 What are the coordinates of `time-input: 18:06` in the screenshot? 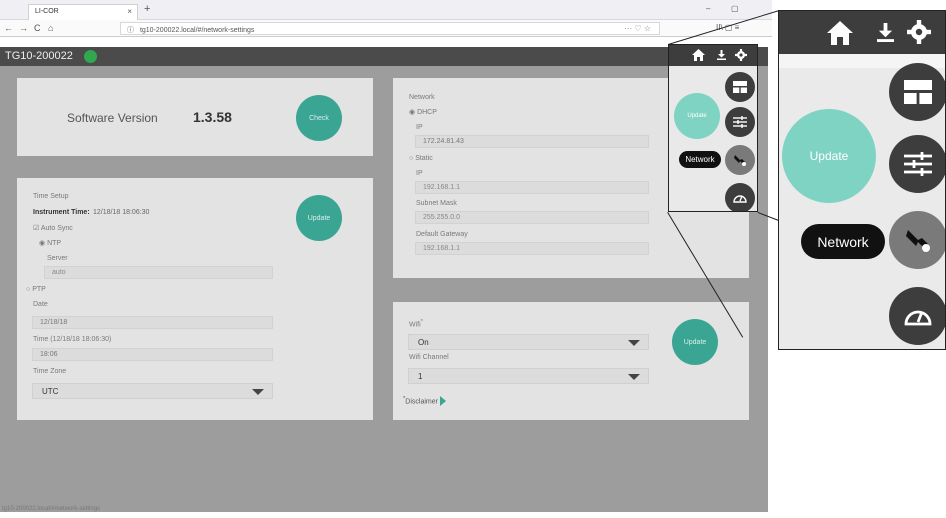 It's located at (152, 354).